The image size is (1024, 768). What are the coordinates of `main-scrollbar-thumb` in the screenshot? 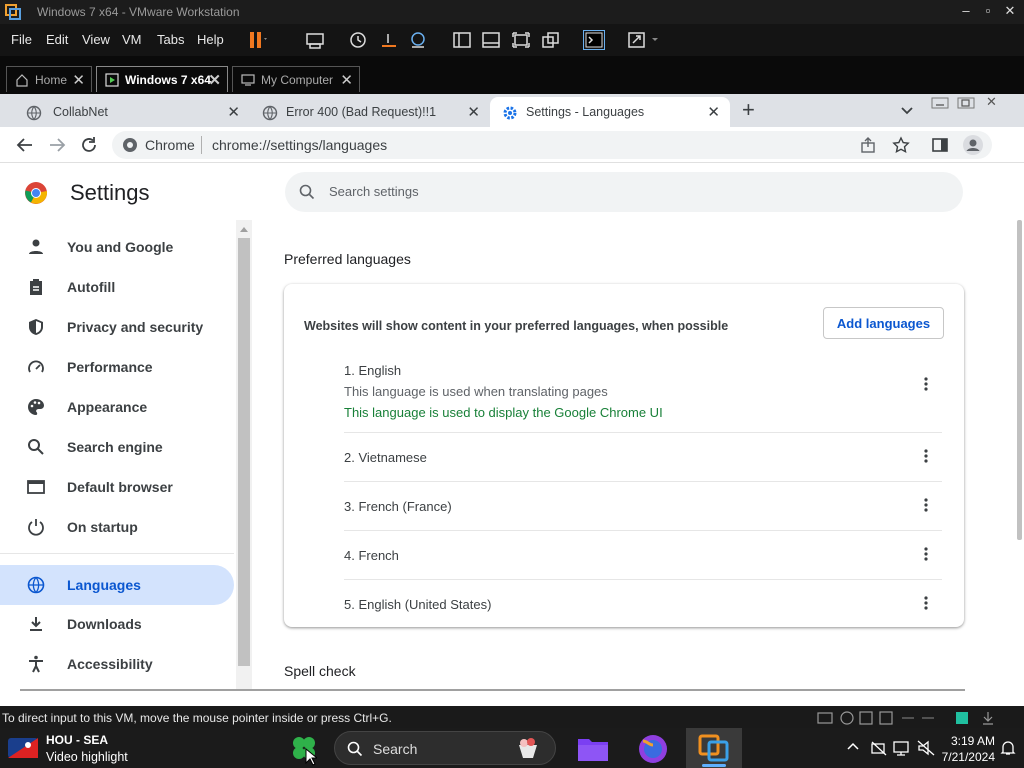 It's located at (1019, 380).